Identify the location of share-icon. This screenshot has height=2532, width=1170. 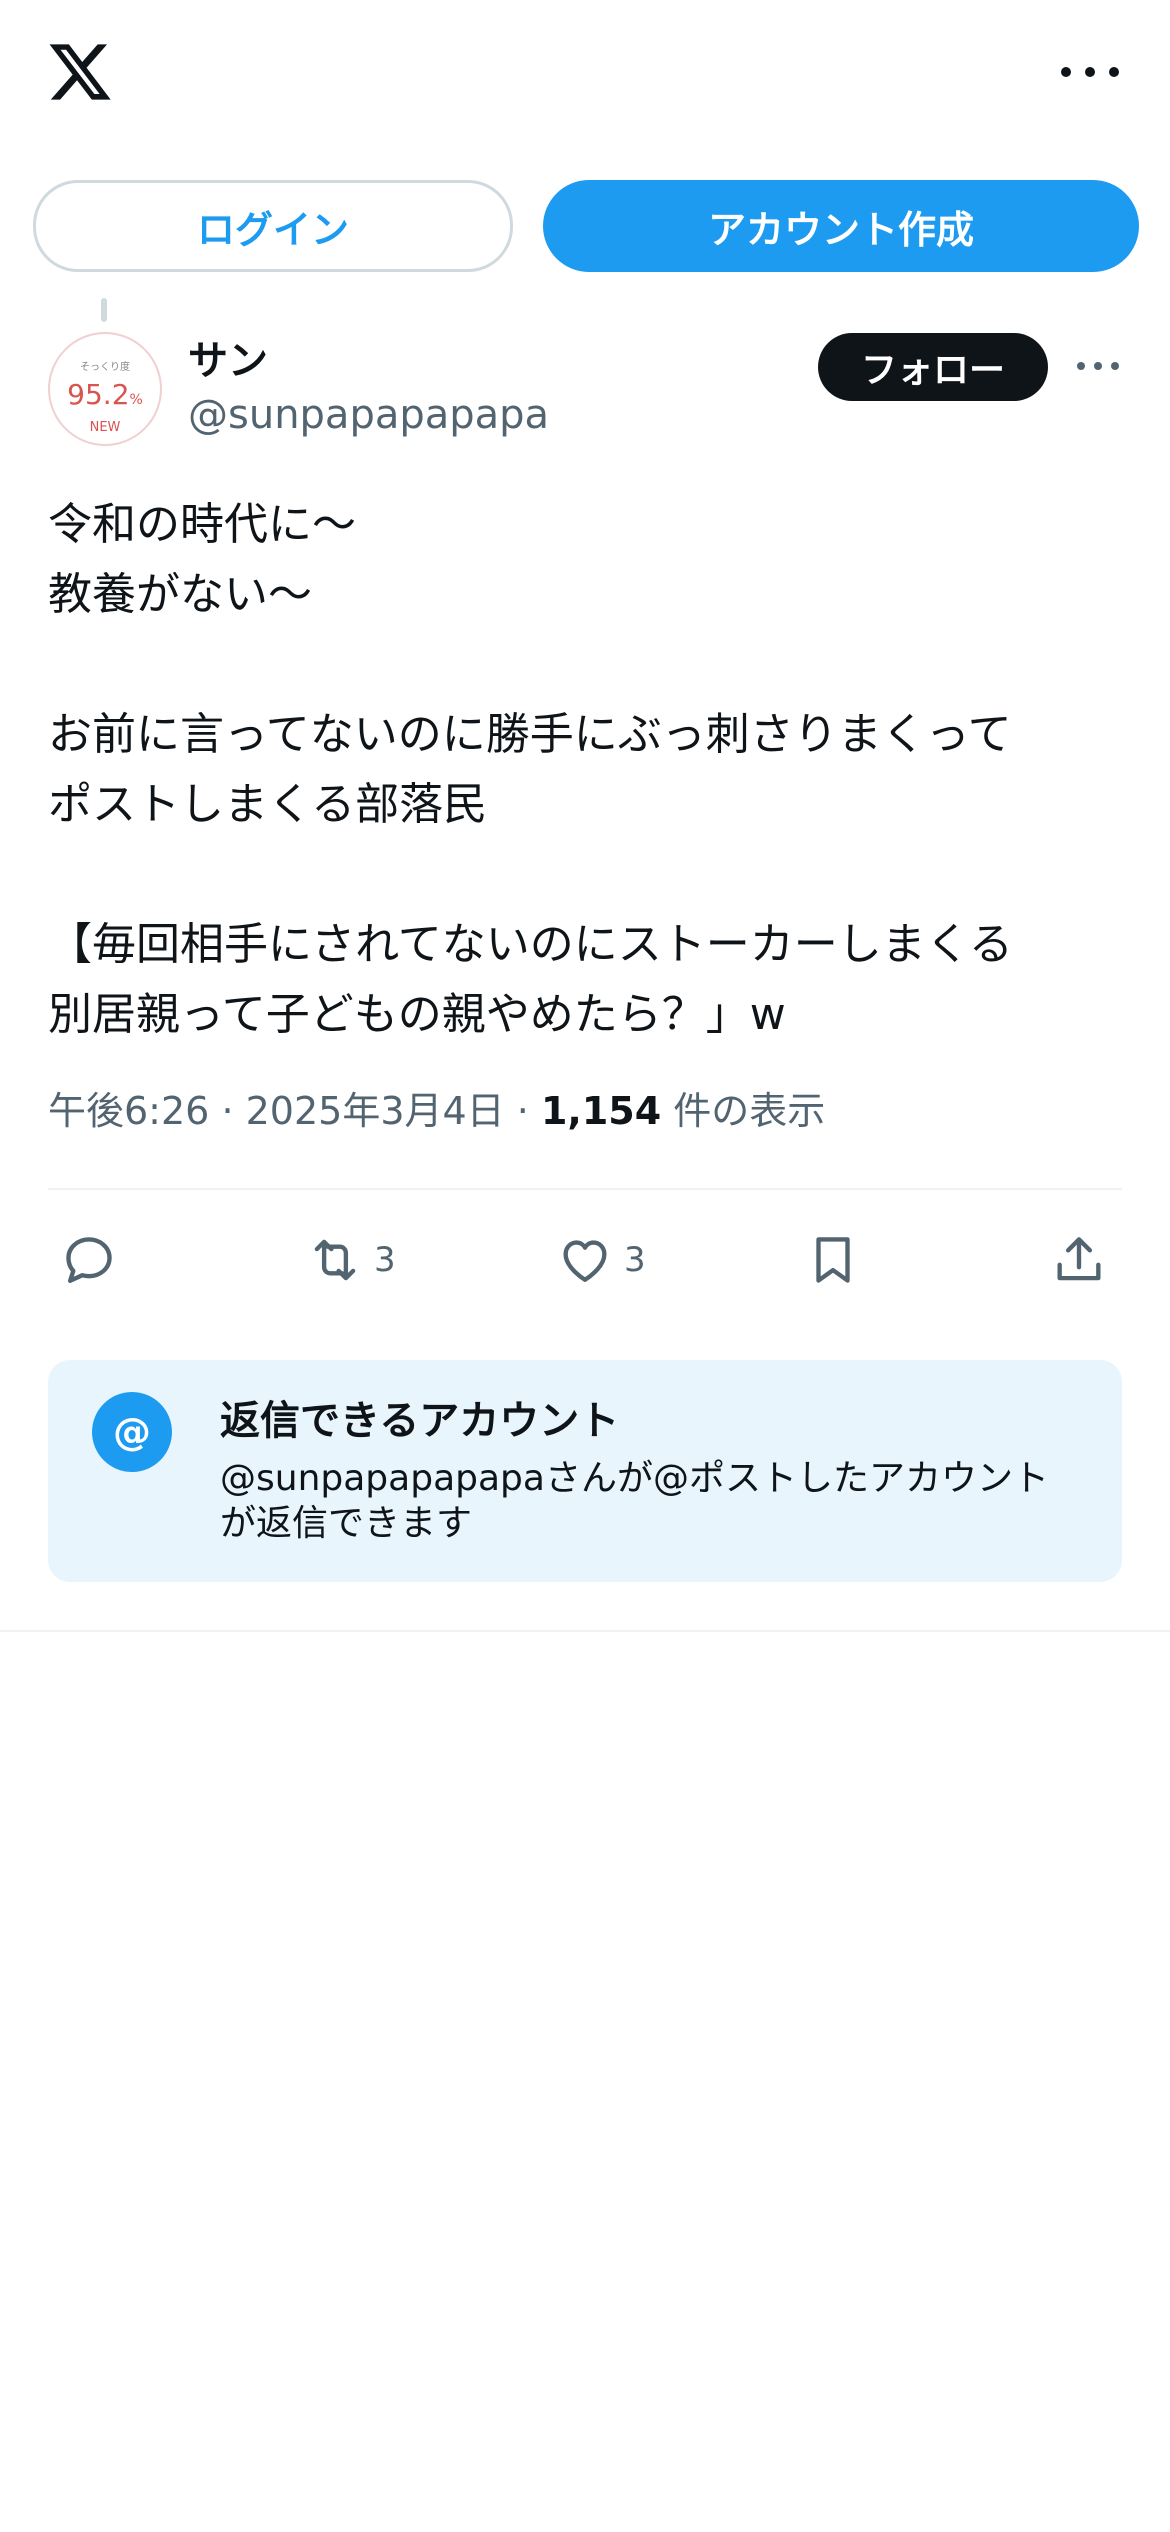
(1079, 1259).